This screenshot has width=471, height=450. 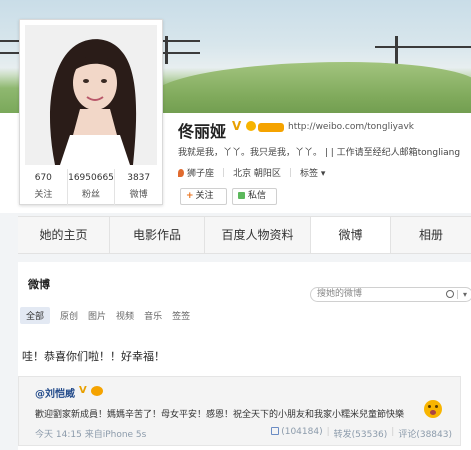 What do you see at coordinates (340, 294) in the screenshot?
I see `search-placeholder: 搜她的微博` at bounding box center [340, 294].